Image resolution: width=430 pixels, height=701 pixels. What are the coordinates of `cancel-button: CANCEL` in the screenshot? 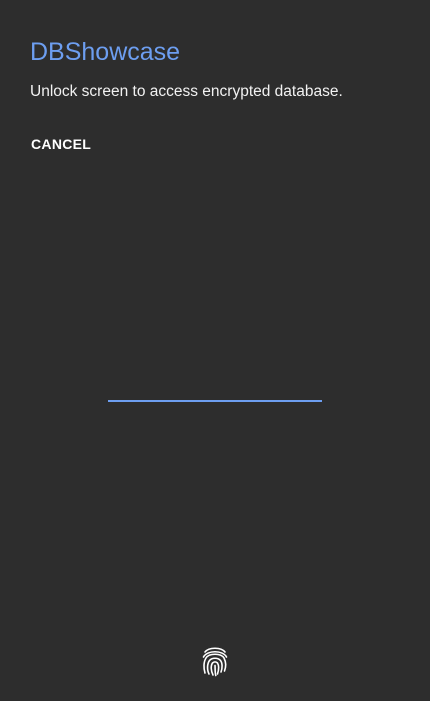 It's located at (61, 144).